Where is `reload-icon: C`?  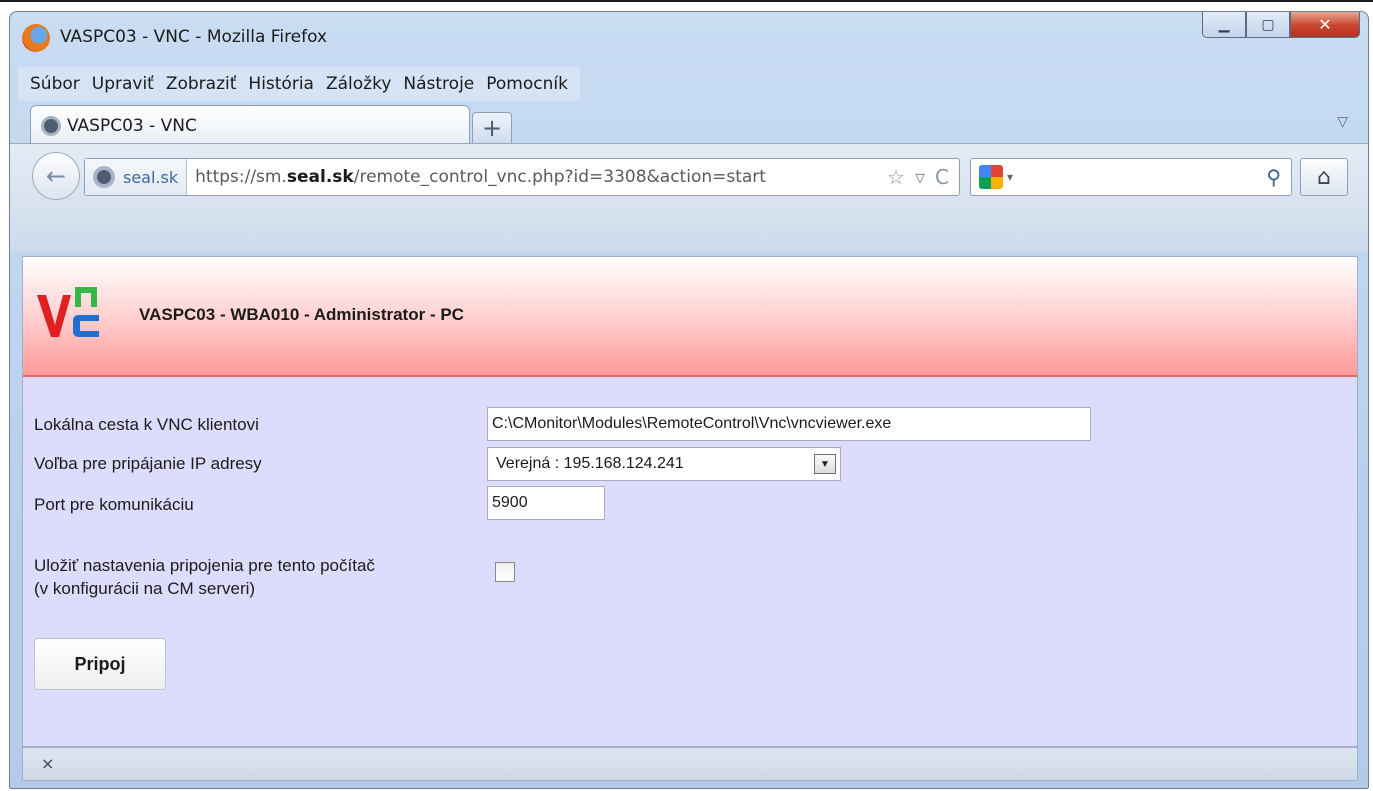 reload-icon: C is located at coordinates (942, 177).